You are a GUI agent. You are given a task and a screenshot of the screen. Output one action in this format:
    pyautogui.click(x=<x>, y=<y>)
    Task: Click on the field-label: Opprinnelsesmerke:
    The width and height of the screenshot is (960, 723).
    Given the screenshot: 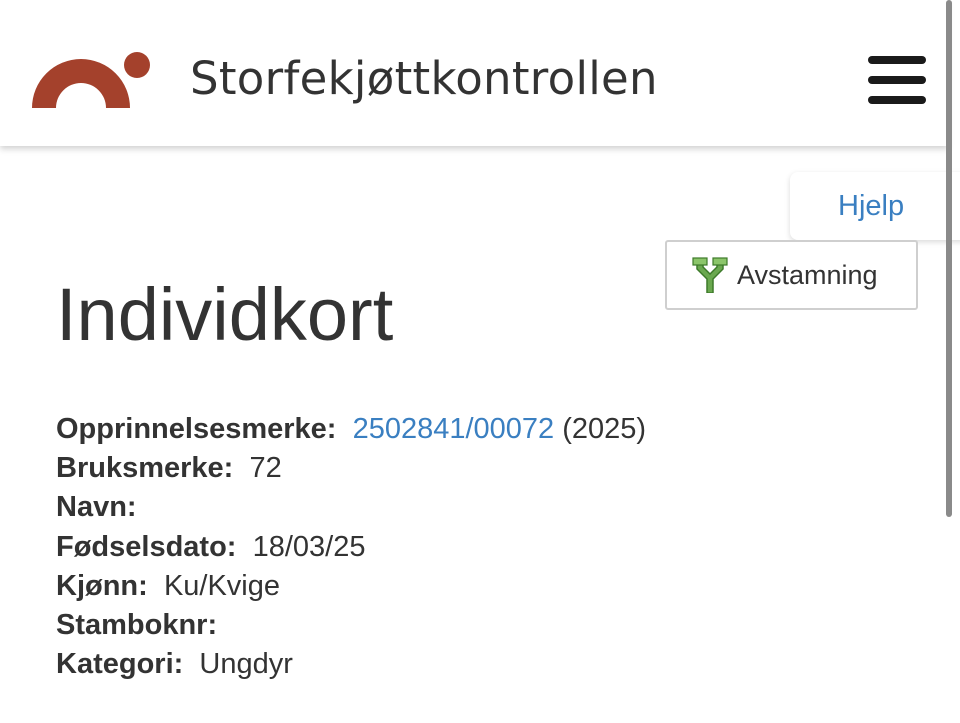 What is the action you would take?
    pyautogui.click(x=196, y=429)
    